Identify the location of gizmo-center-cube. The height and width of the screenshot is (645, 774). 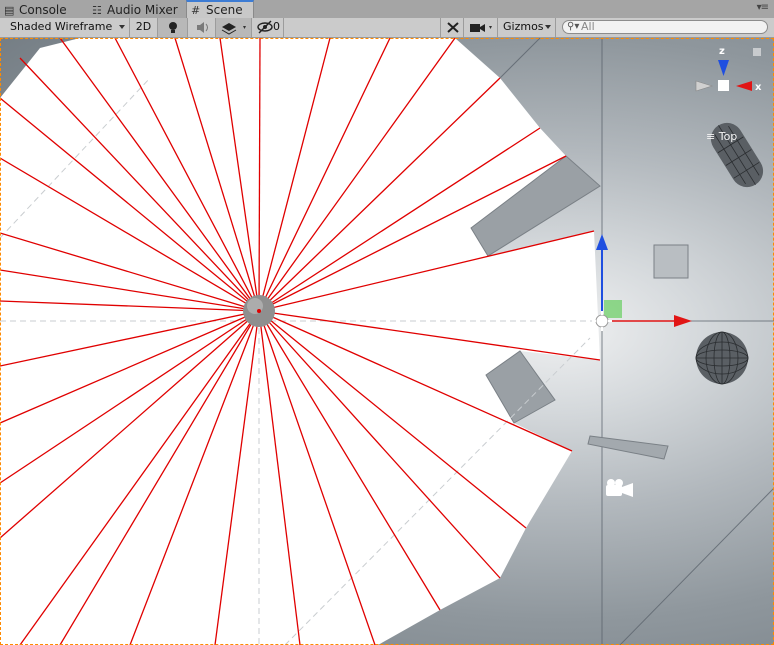
(723, 85).